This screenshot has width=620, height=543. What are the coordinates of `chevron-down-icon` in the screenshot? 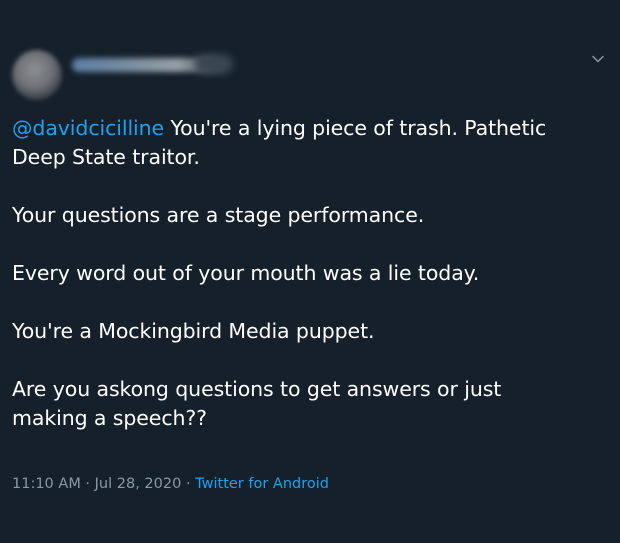 It's located at (598, 59).